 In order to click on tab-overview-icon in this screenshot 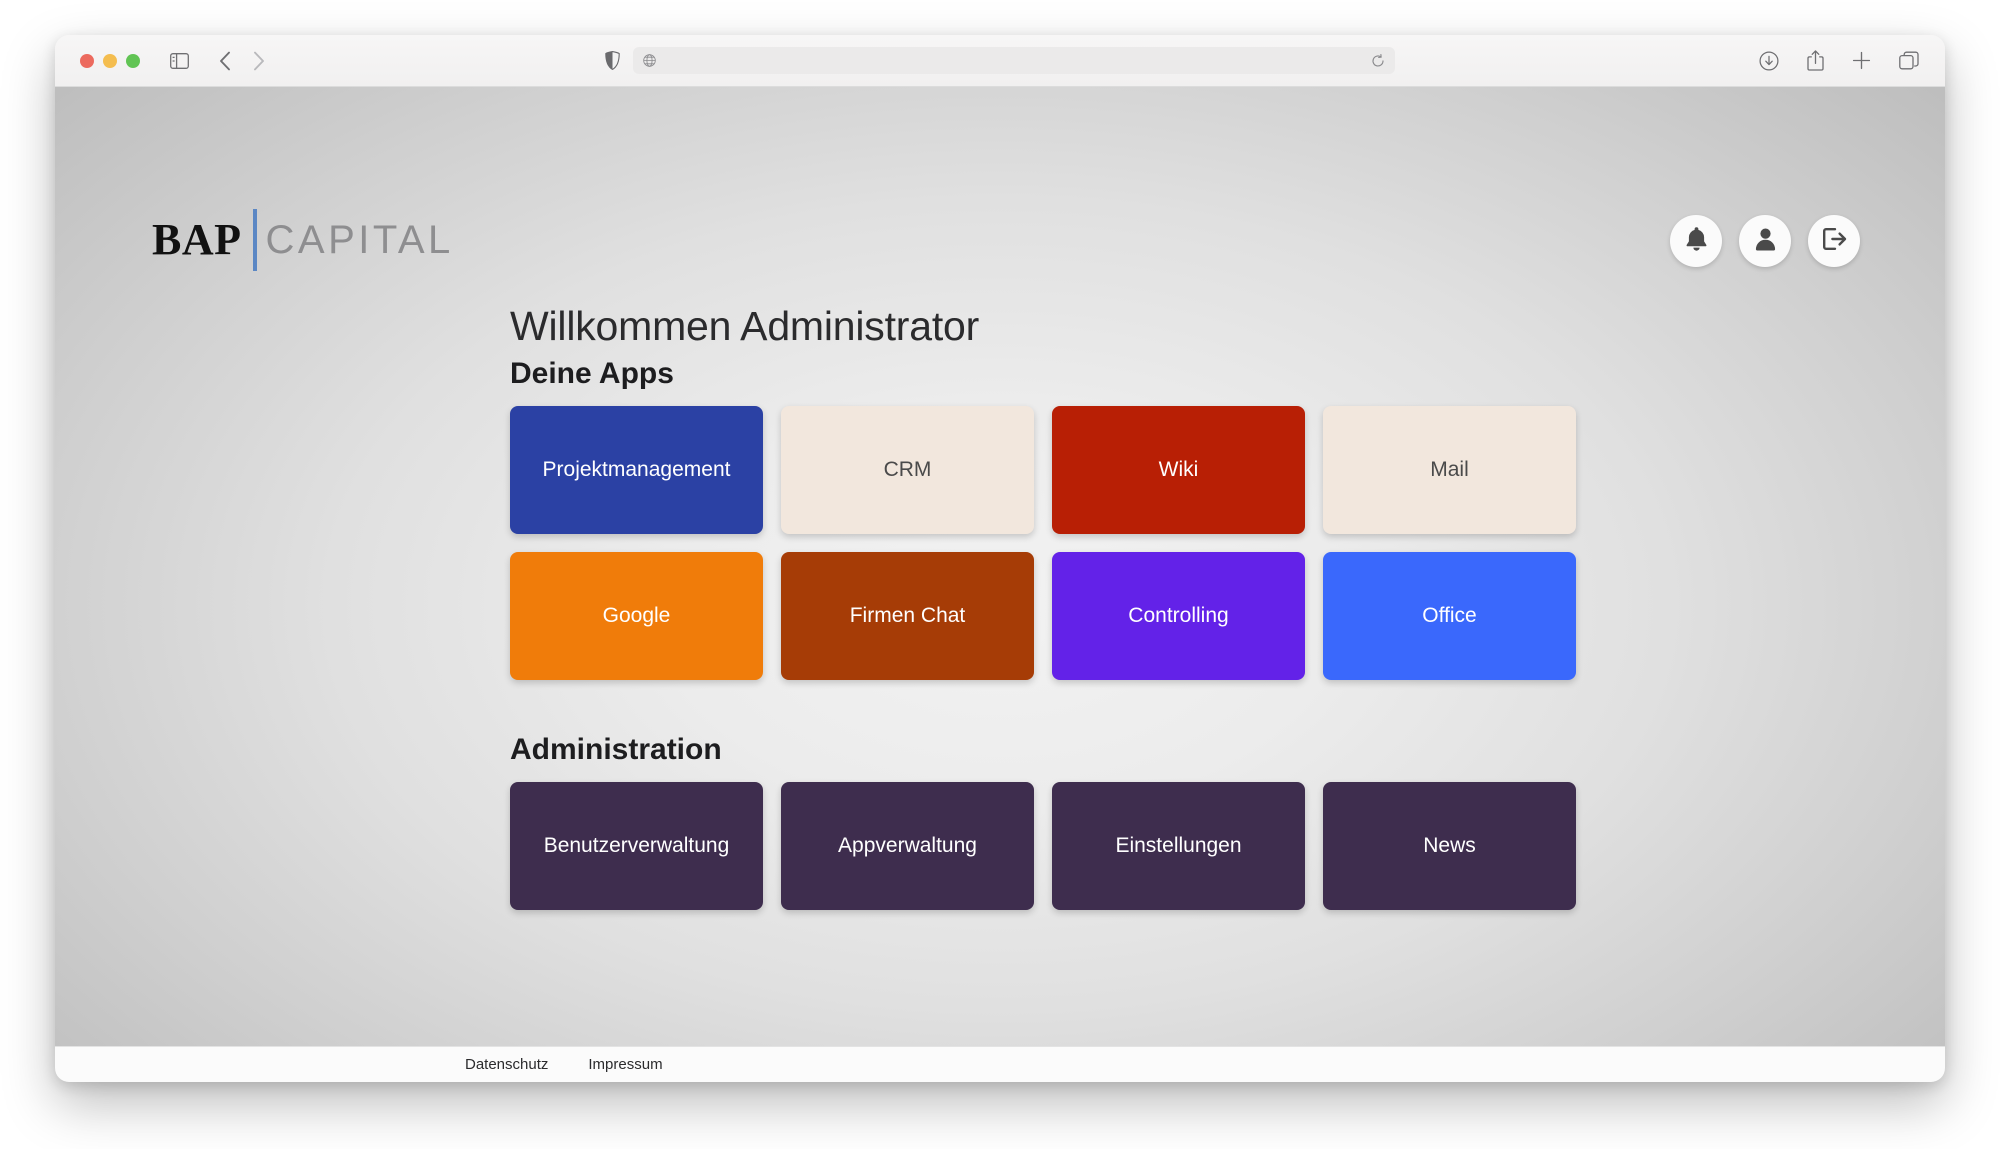, I will do `click(1909, 61)`.